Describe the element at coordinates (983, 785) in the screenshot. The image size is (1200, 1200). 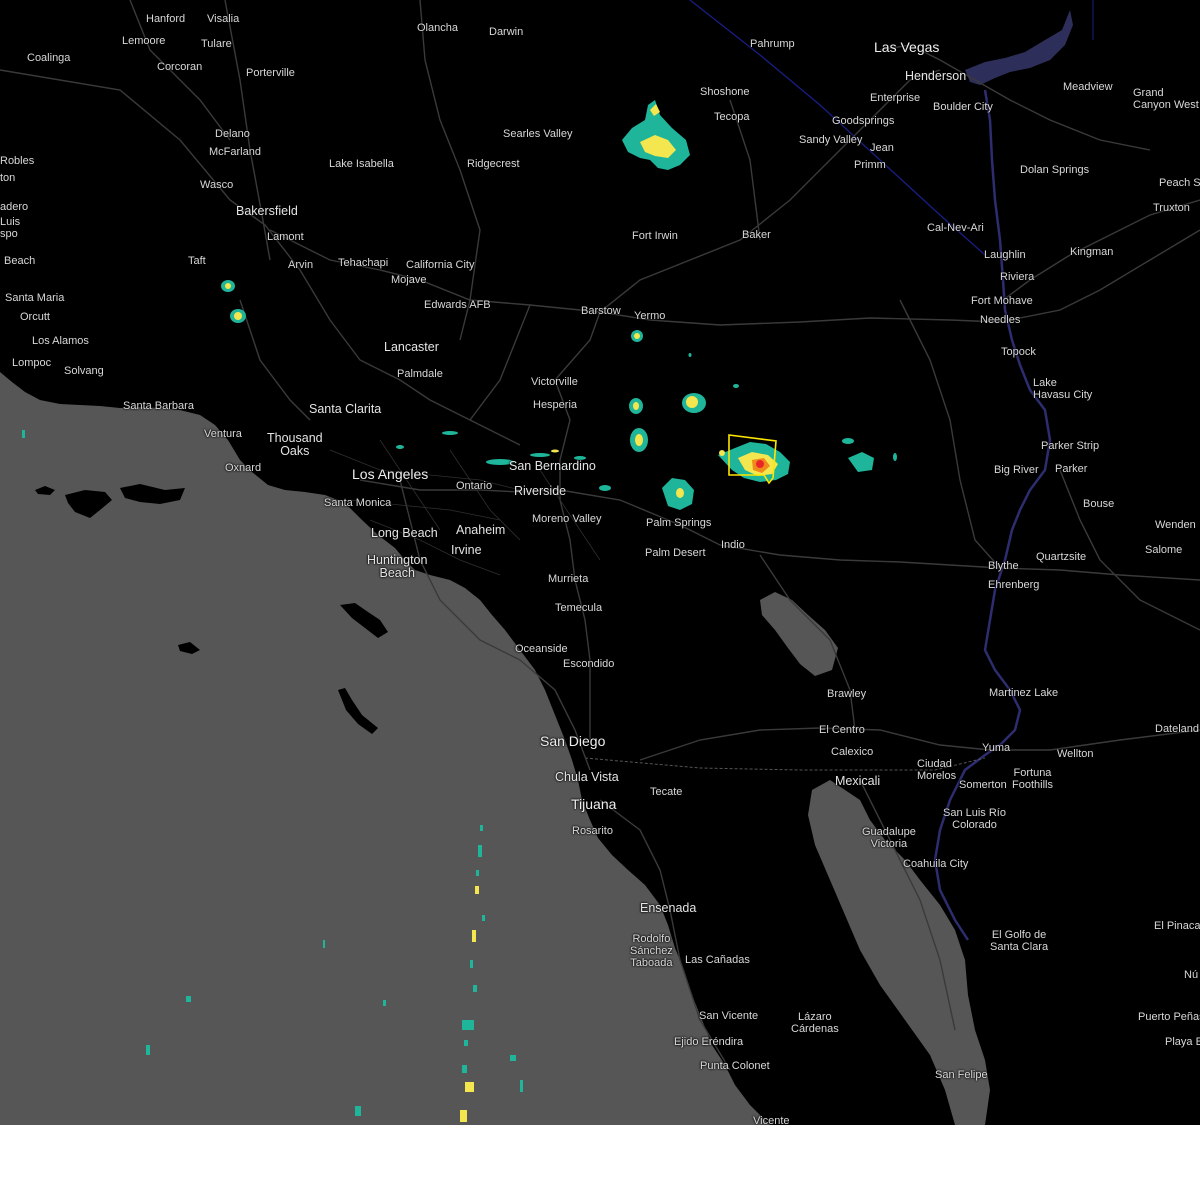
I see `place-label: Somerton` at that location.